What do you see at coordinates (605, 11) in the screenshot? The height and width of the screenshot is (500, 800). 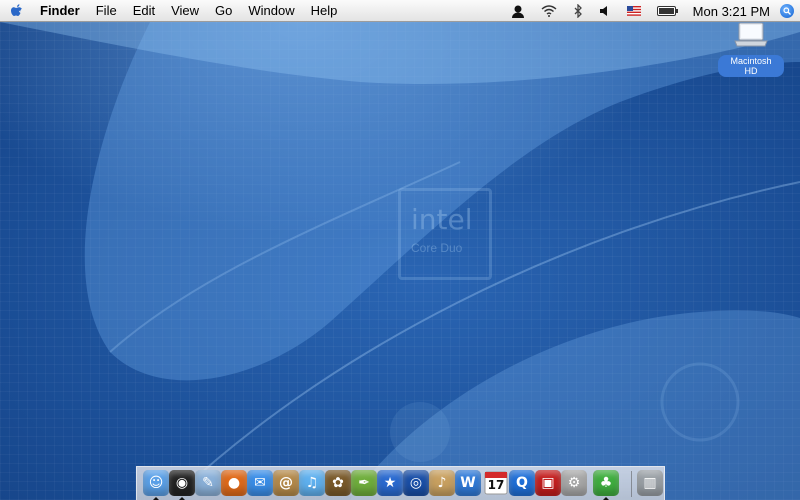 I see `volume-icon` at bounding box center [605, 11].